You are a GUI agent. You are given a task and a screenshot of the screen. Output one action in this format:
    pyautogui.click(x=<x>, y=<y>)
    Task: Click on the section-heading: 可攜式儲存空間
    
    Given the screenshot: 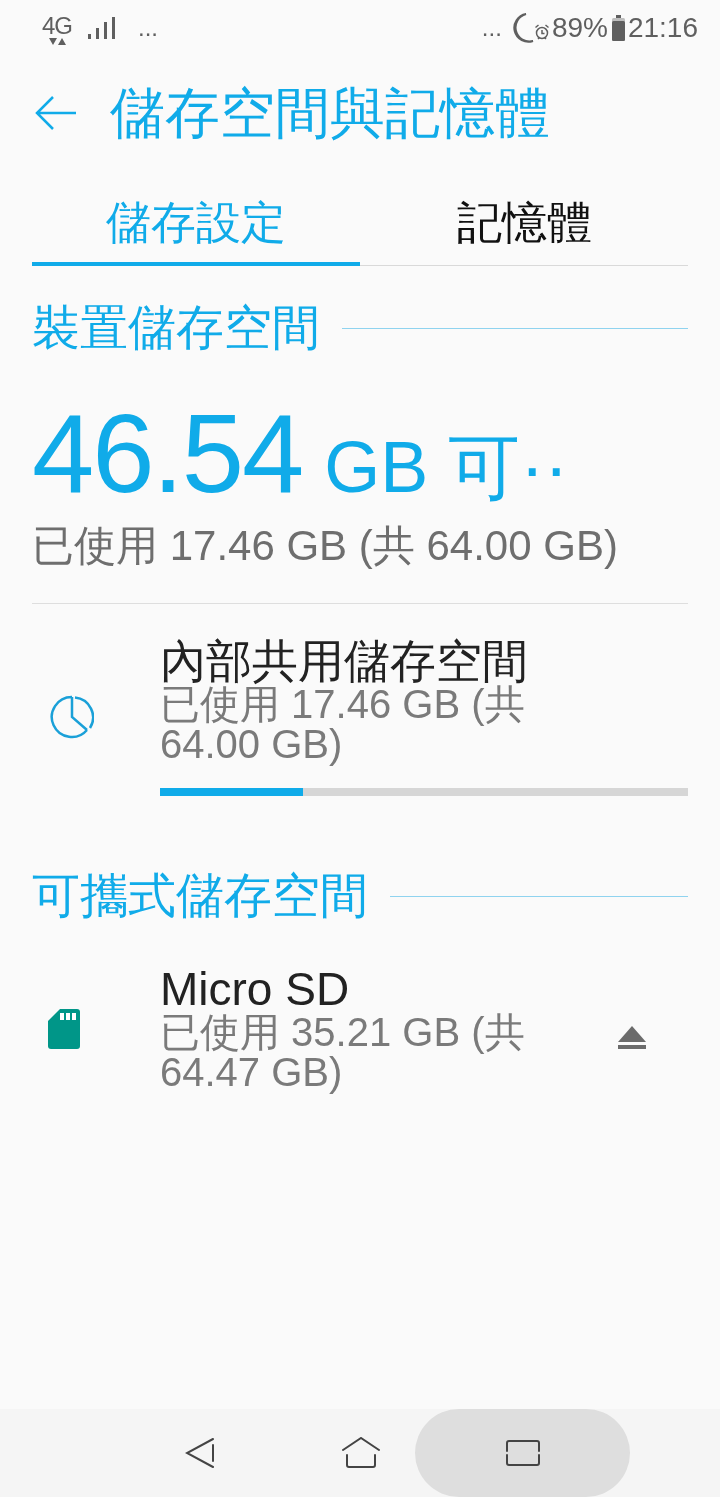 What is the action you would take?
    pyautogui.click(x=200, y=896)
    